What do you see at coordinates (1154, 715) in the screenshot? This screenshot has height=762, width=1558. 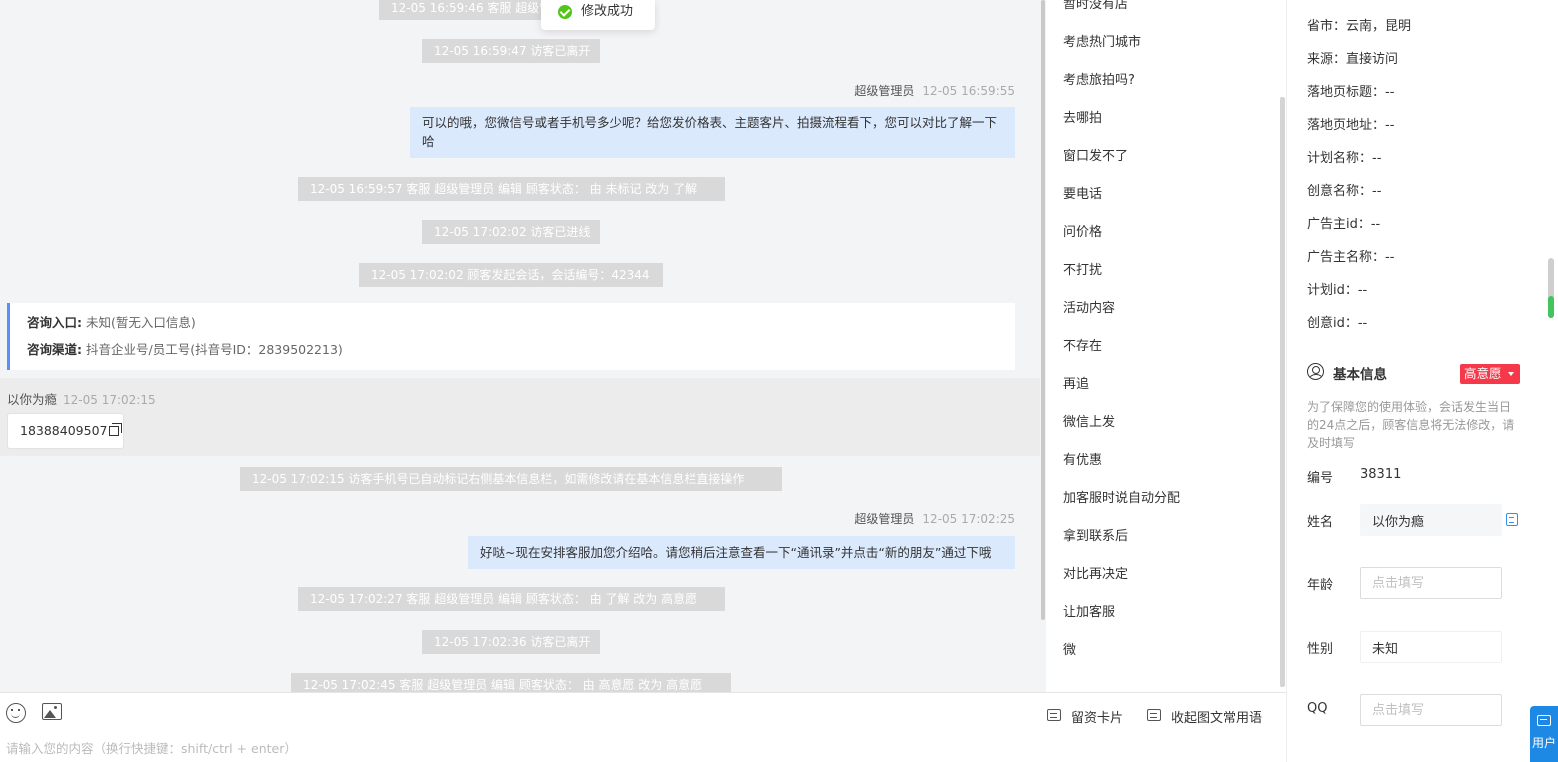 I see `phrases-icon` at bounding box center [1154, 715].